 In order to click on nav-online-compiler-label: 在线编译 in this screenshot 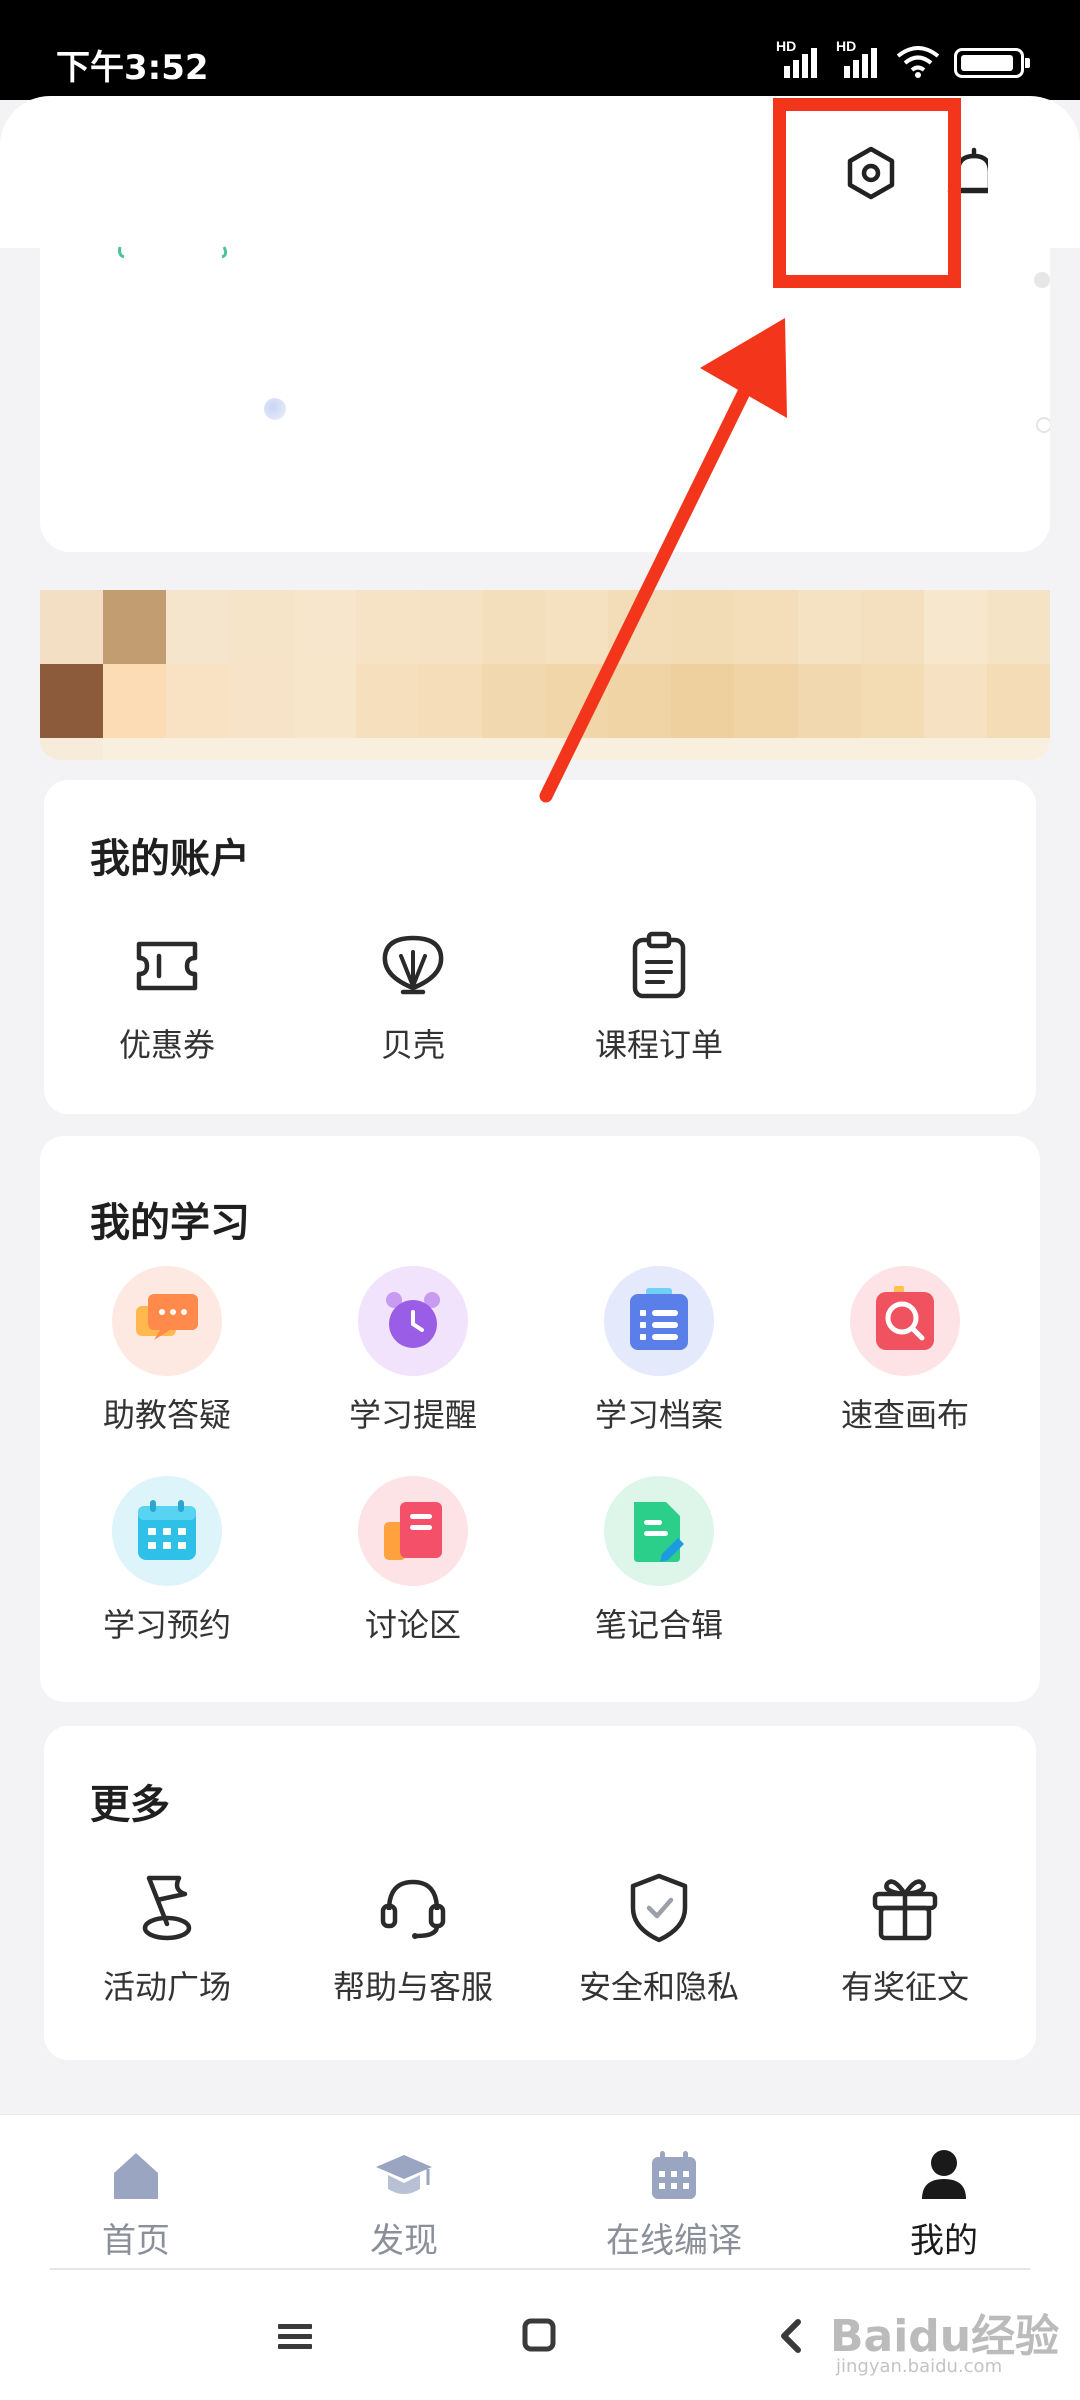, I will do `click(674, 2241)`.